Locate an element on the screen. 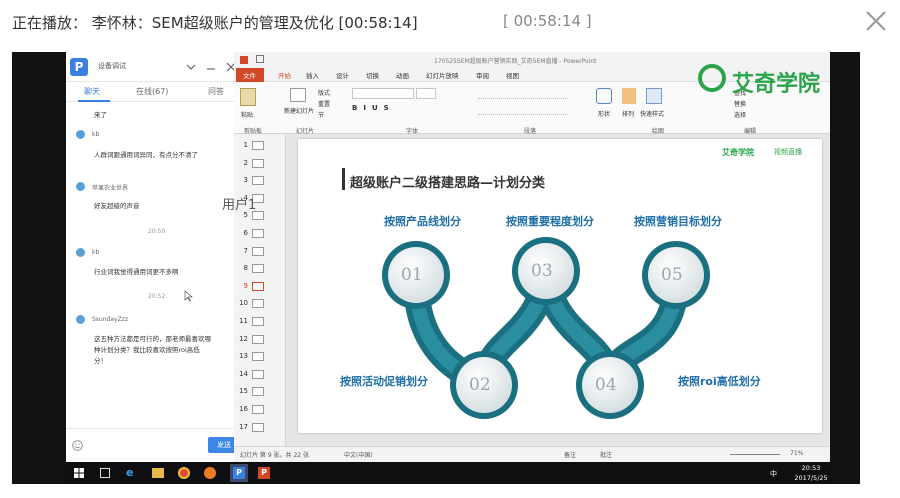  slide-thumbnails: 1 2 3 4 5 6 7 8 9 10 11 12 13 14 15 16 17 is located at coordinates (260, 290).